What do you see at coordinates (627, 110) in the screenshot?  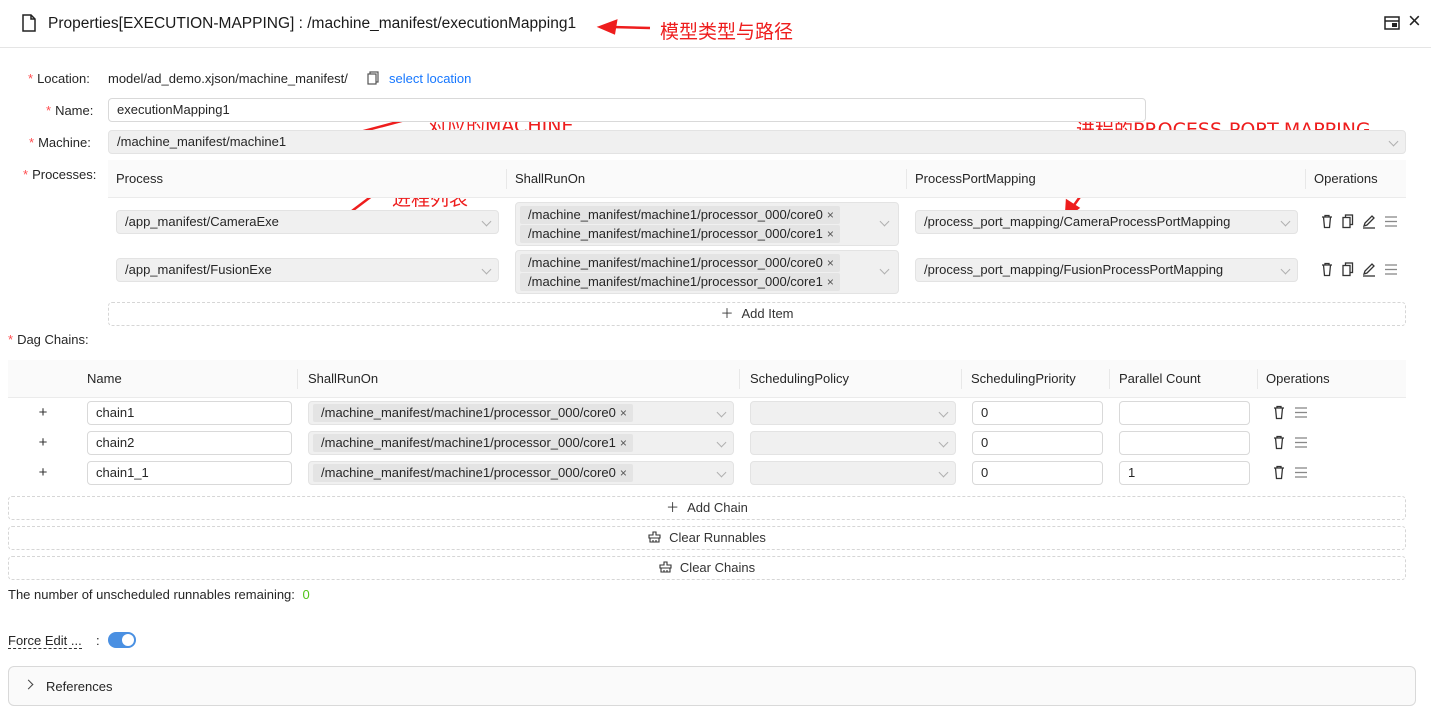 I see `name-input: executionMapping1` at bounding box center [627, 110].